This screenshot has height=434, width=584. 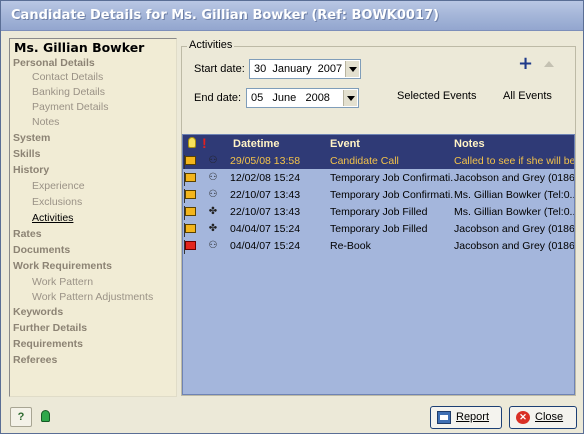 I want to click on nav-personal-details: Personal Details, so click(x=54, y=63).